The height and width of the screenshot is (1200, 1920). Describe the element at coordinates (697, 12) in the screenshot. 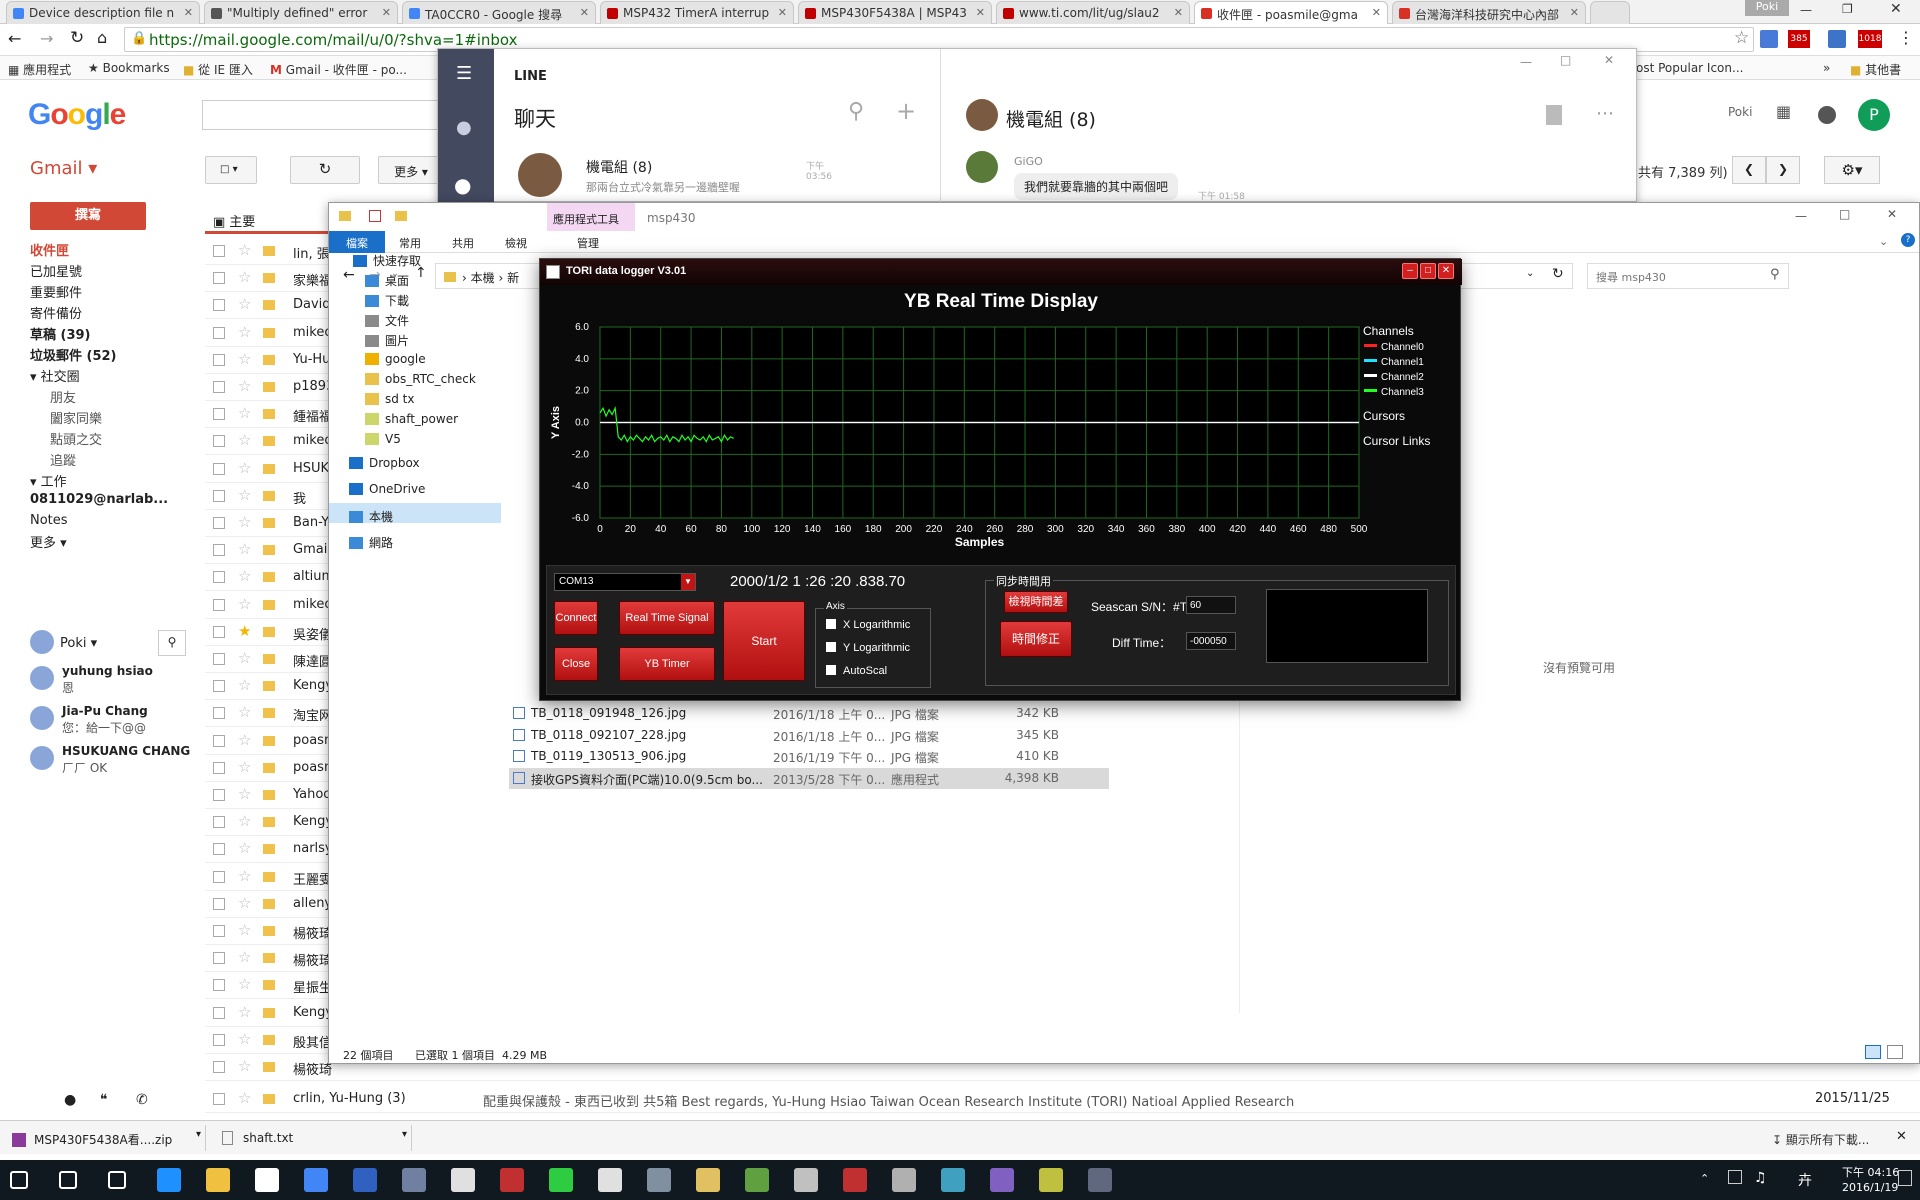

I see `browser-tab: MSP432 TimerA interrup ✕` at that location.